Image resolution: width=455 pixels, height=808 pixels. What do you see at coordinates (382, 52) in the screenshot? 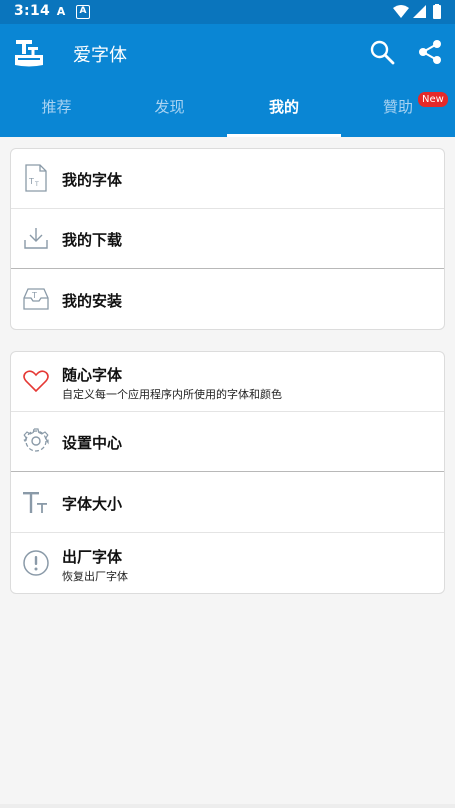
I see `search-icon` at bounding box center [382, 52].